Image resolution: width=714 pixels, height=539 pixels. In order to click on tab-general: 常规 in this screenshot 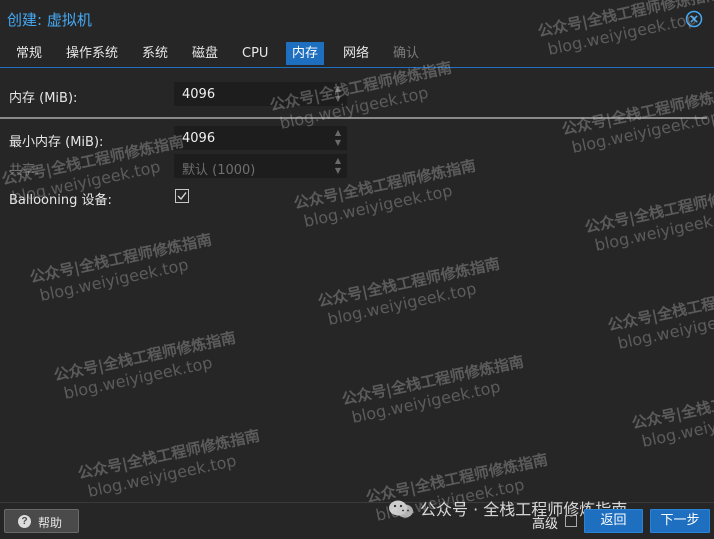, I will do `click(29, 53)`.